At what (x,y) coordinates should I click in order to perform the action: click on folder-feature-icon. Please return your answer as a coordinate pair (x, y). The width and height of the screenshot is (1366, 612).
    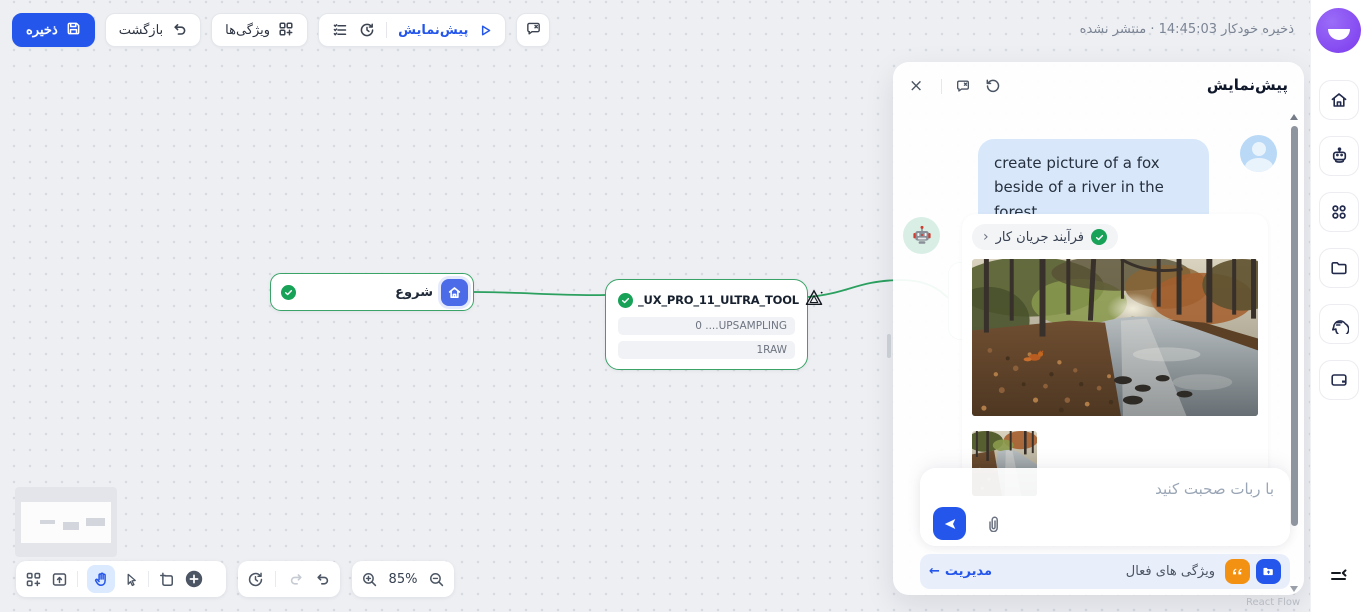
    Looking at the image, I should click on (1268, 571).